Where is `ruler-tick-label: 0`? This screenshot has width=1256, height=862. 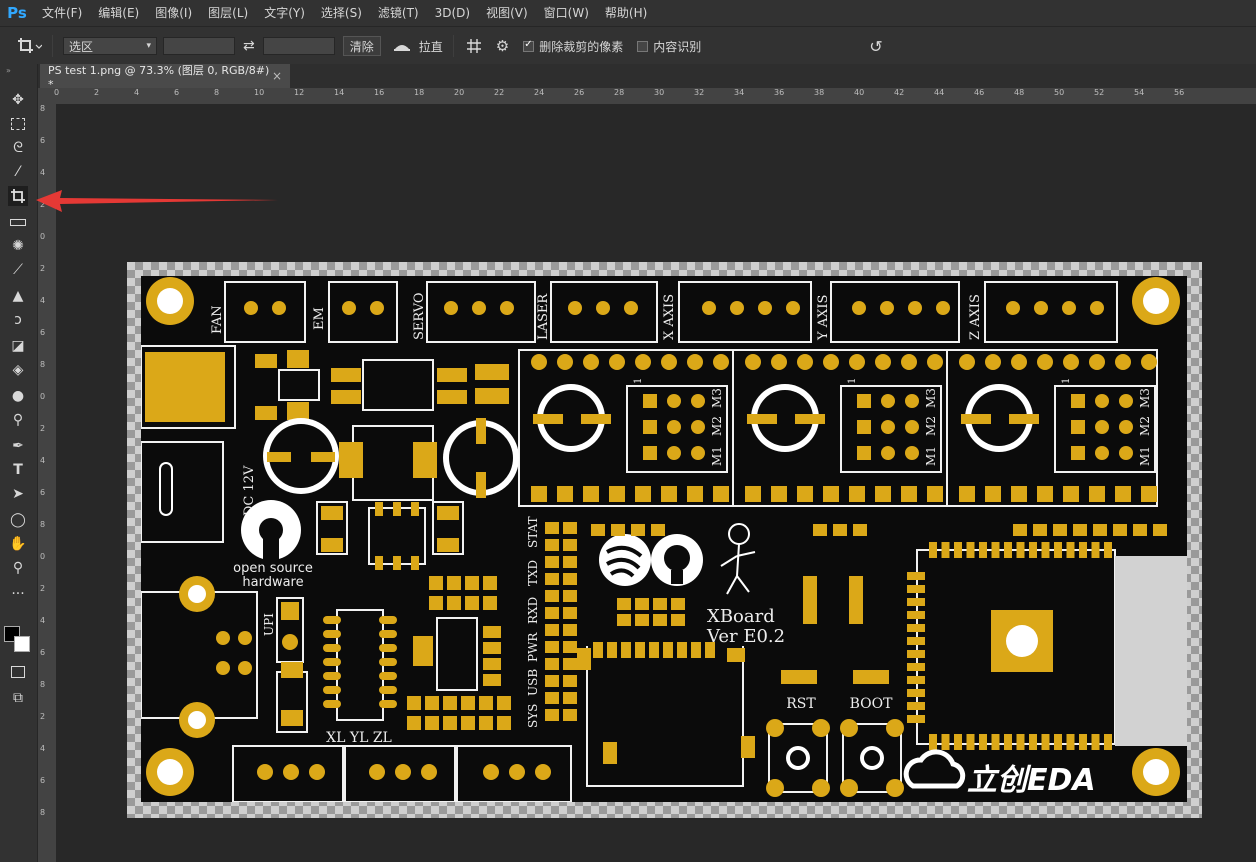 ruler-tick-label: 0 is located at coordinates (43, 236).